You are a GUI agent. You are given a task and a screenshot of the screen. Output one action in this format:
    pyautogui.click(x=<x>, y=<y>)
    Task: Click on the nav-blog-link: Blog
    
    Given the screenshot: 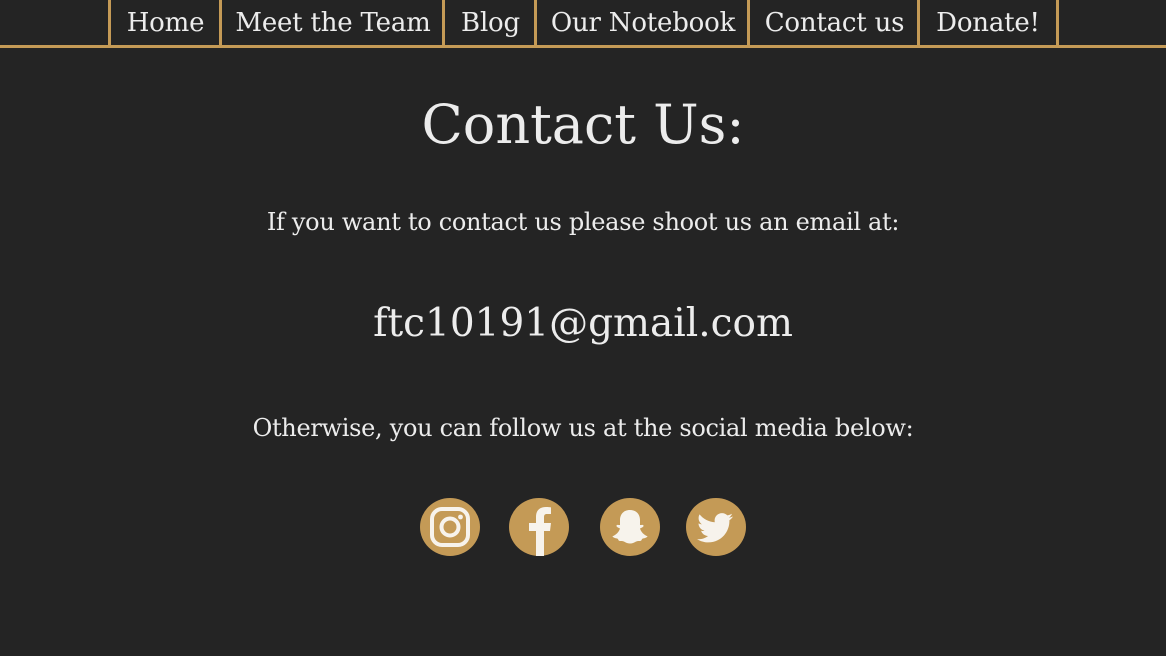 What is the action you would take?
    pyautogui.click(x=489, y=22)
    